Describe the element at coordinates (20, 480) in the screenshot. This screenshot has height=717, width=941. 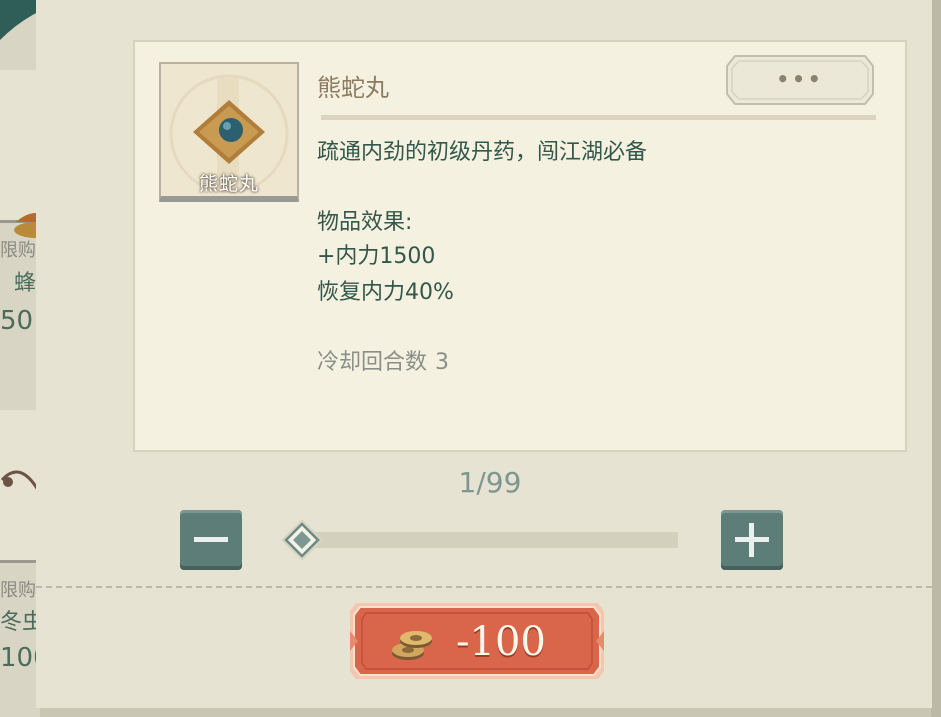
I see `bow-icon` at that location.